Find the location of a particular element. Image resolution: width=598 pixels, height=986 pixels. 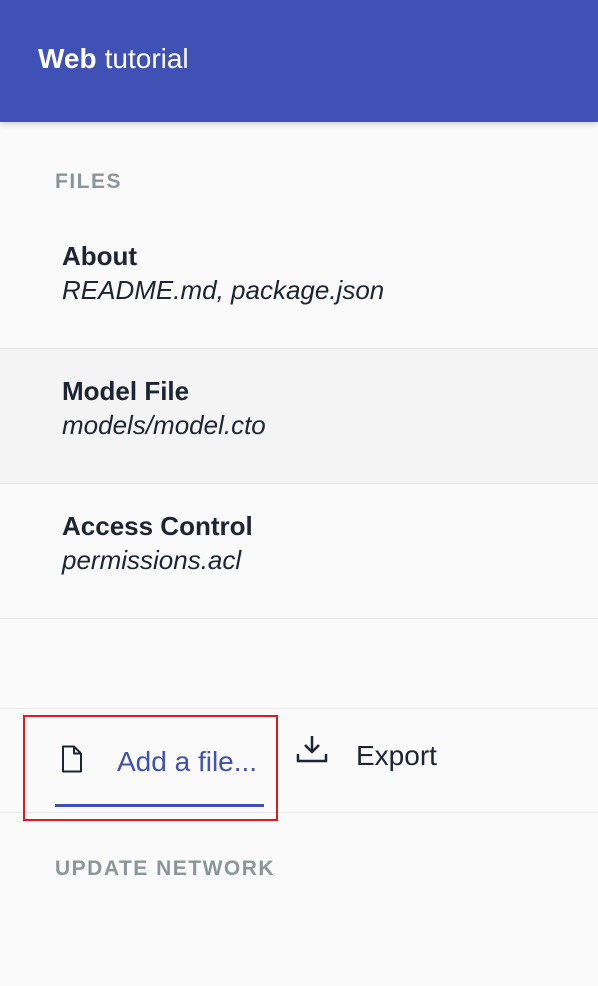

file-item-about: About README.md, package.json is located at coordinates (299, 281).